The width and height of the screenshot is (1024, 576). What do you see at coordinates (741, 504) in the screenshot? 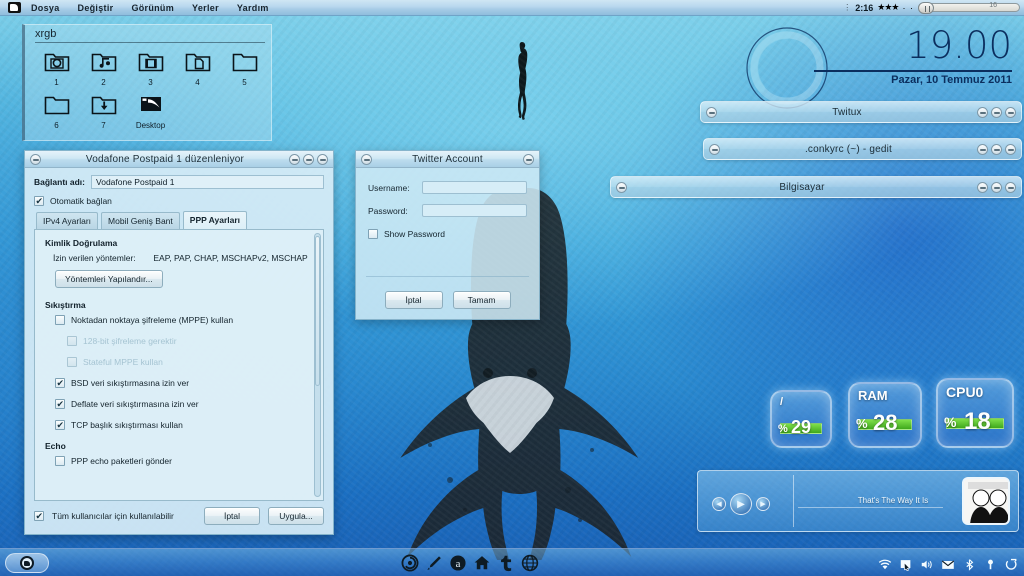
I see `play-icon: ▶` at bounding box center [741, 504].